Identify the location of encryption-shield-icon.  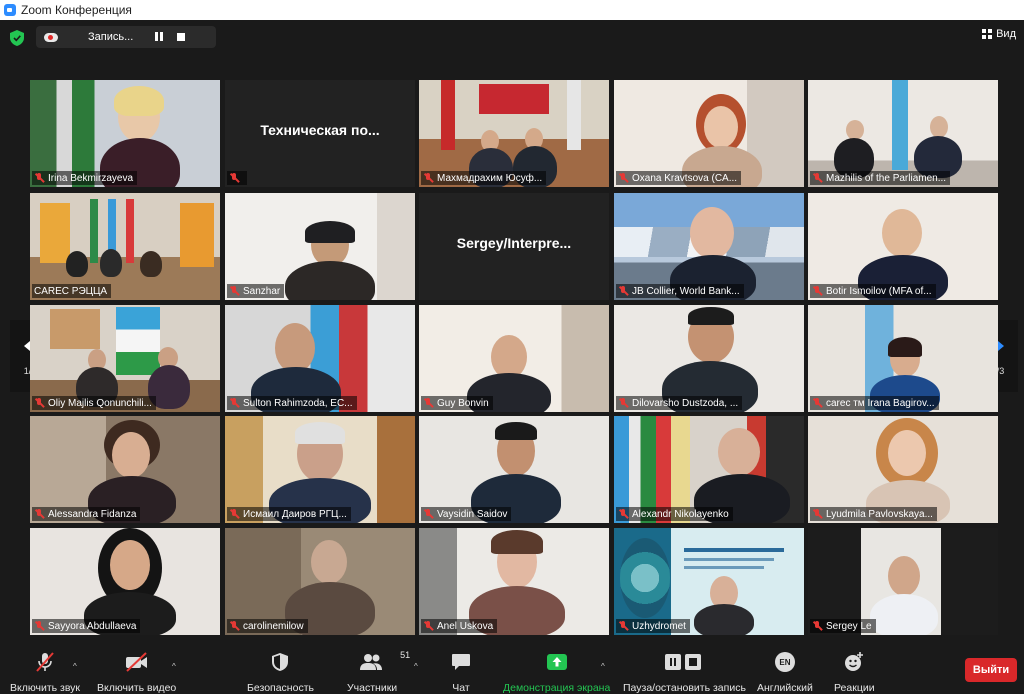
(17, 38).